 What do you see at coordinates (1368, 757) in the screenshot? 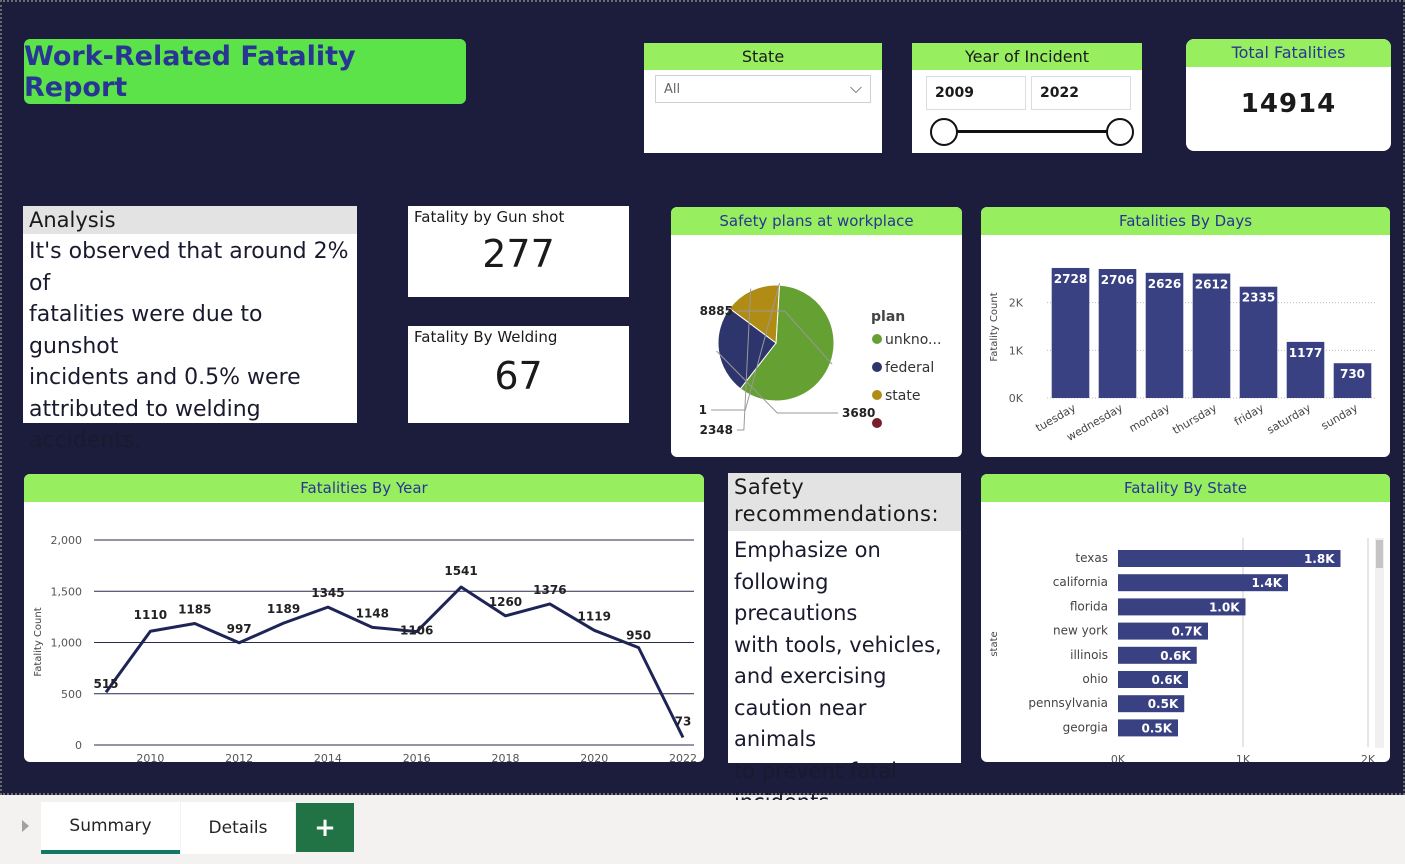
I see `state-x-tick-label: 2K` at bounding box center [1368, 757].